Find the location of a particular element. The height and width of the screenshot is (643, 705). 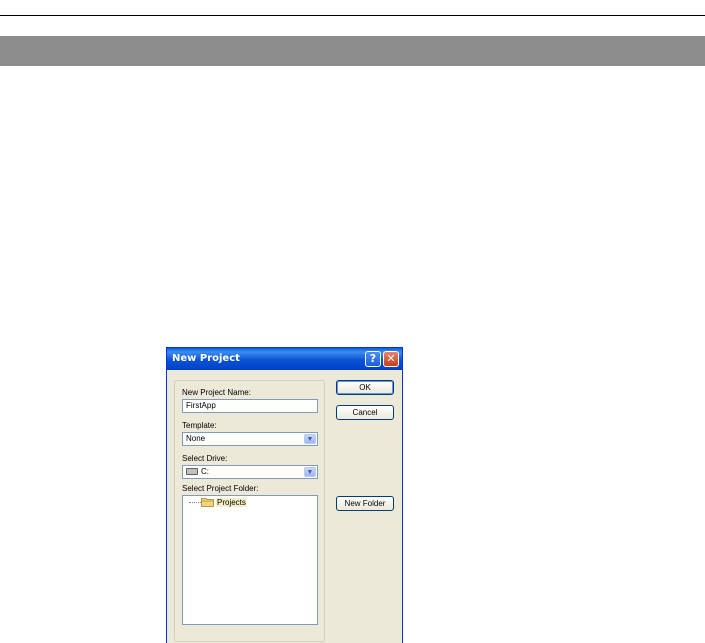

new-folder-button: New Folder is located at coordinates (365, 503).